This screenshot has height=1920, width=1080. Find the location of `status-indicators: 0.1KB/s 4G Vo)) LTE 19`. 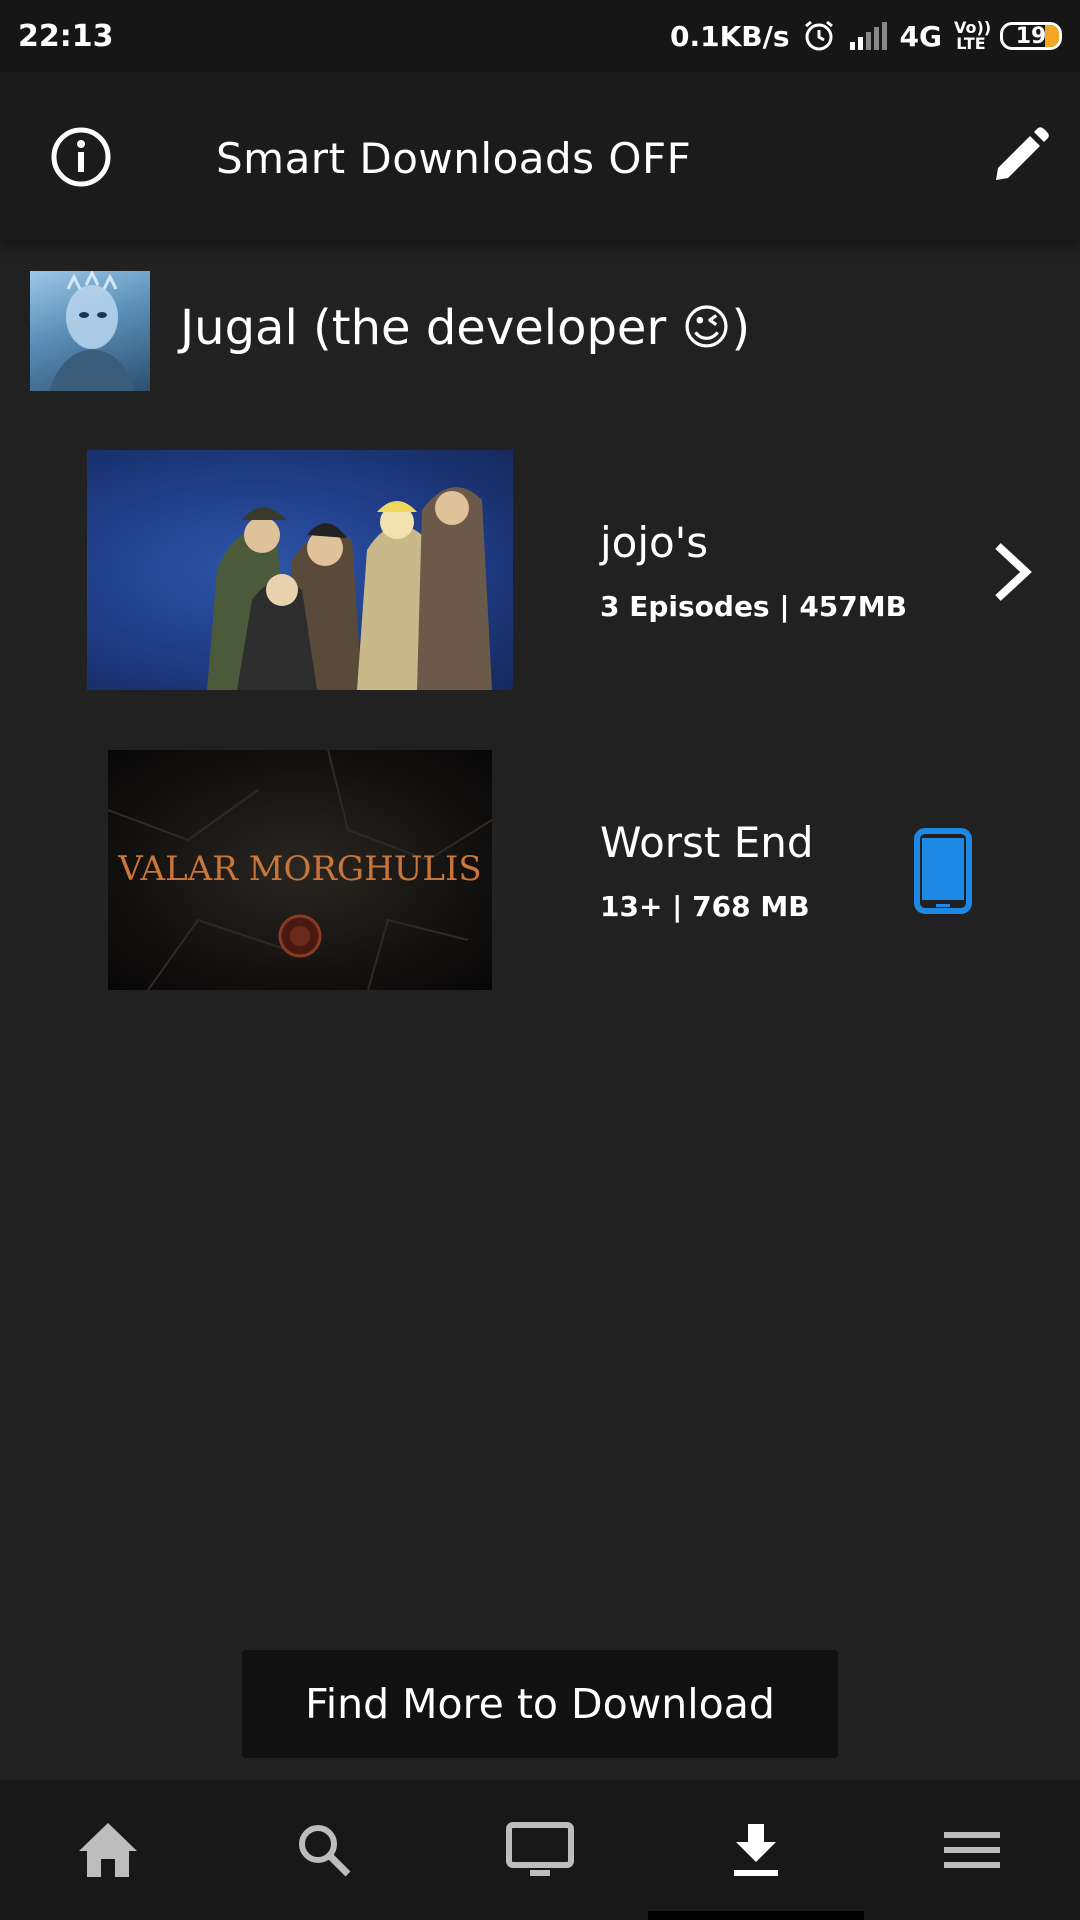

status-indicators: 0.1KB/s 4G Vo)) LTE 19 is located at coordinates (866, 36).